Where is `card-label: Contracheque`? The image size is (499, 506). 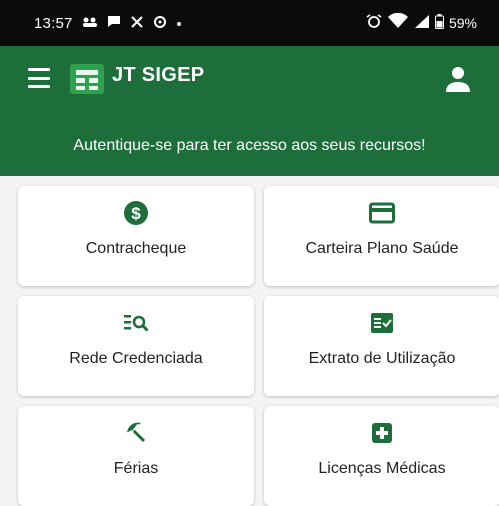 card-label: Contracheque is located at coordinates (136, 248).